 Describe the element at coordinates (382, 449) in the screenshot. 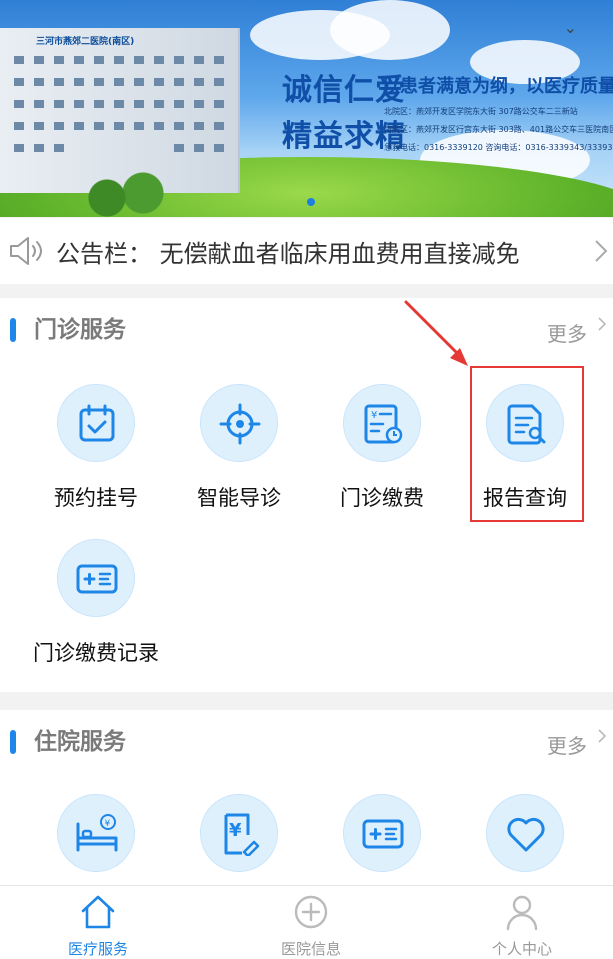

I see `service-outpatient-payment: ¥ 门诊缴费` at that location.